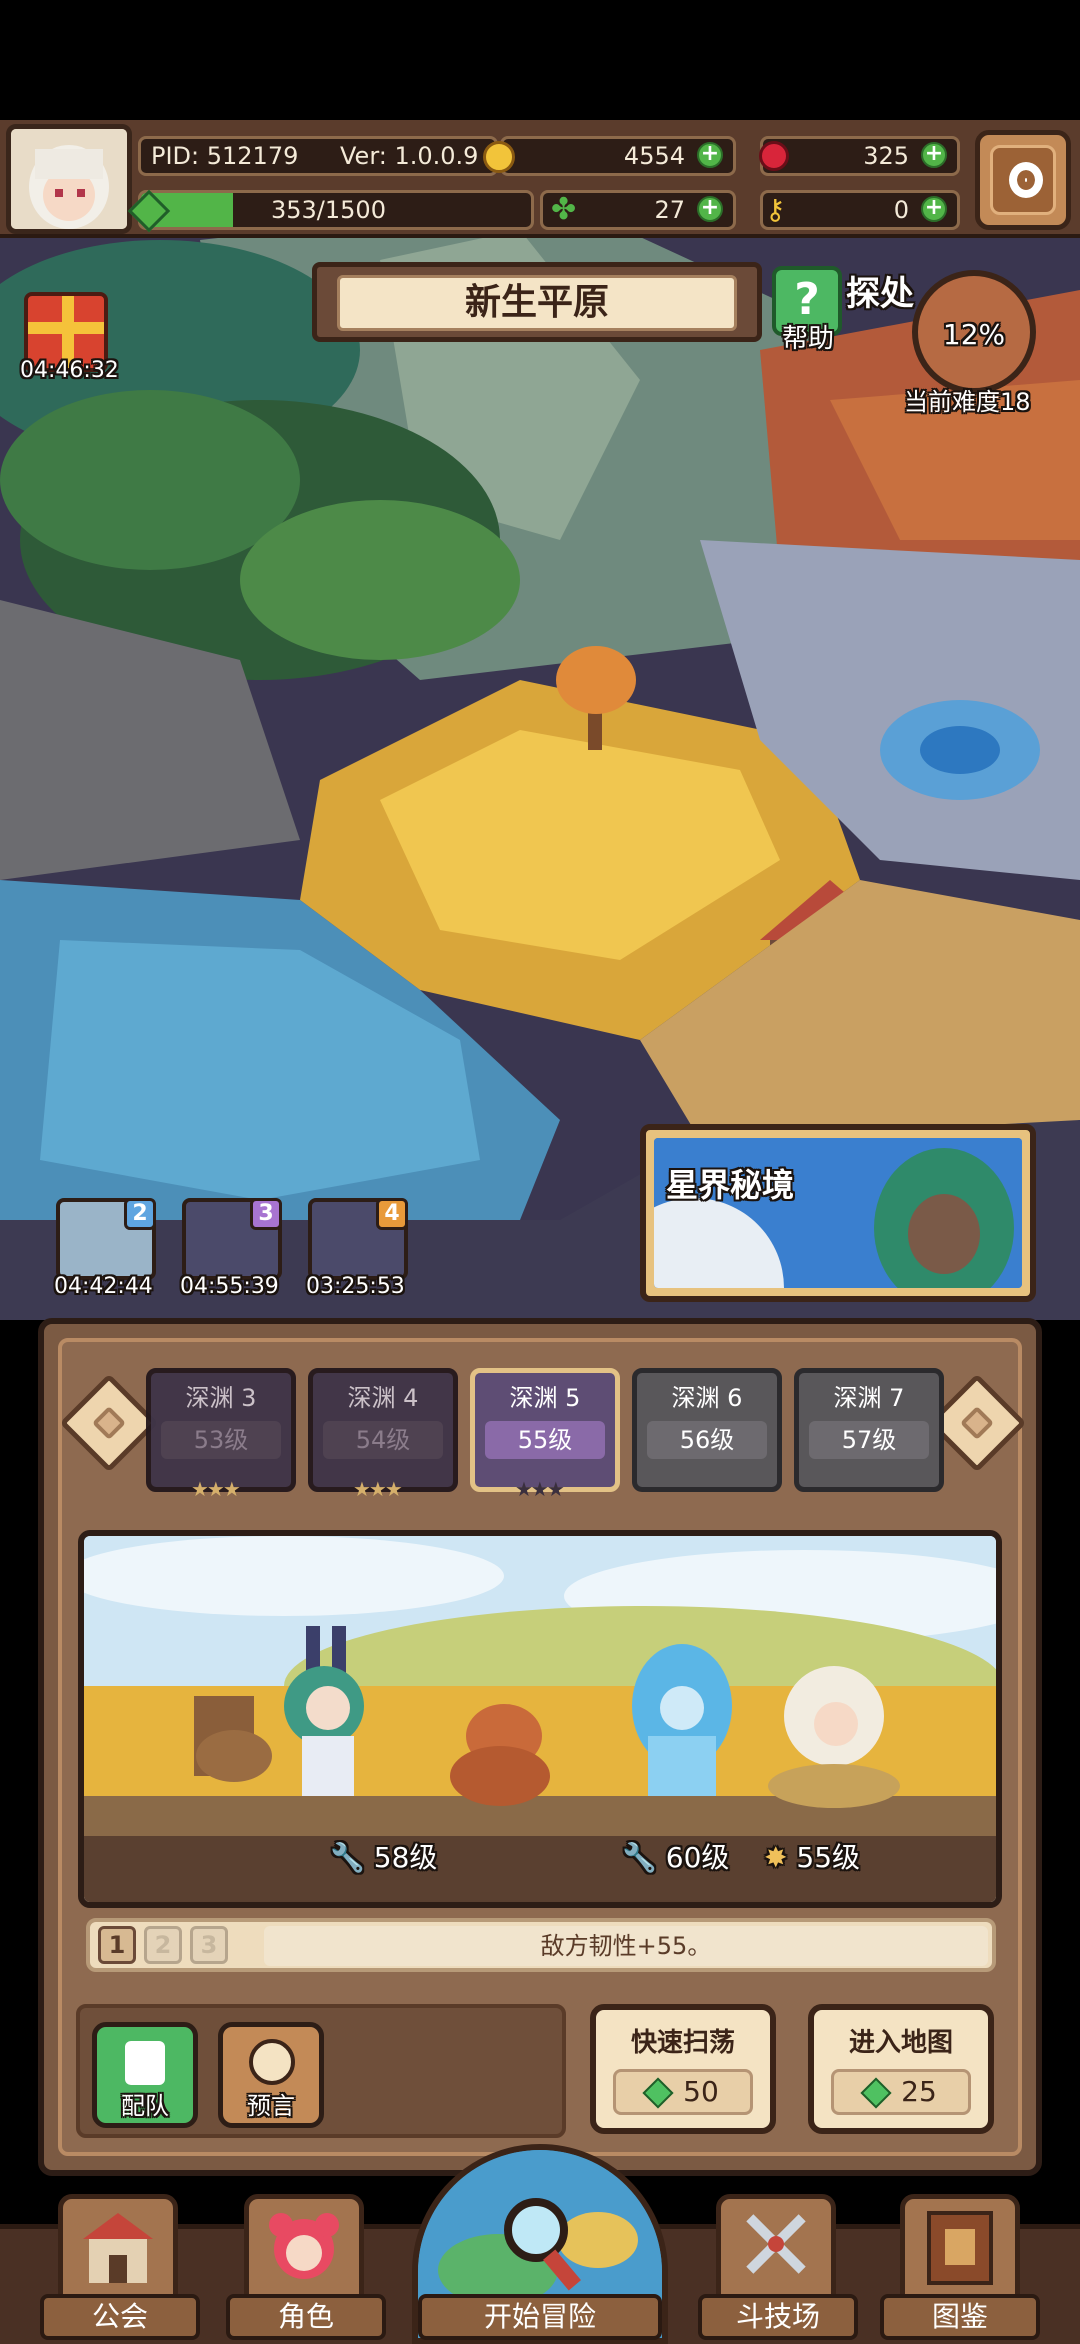 This screenshot has width=1080, height=2344. What do you see at coordinates (775, 209) in the screenshot?
I see `key-icon: ⚷` at bounding box center [775, 209].